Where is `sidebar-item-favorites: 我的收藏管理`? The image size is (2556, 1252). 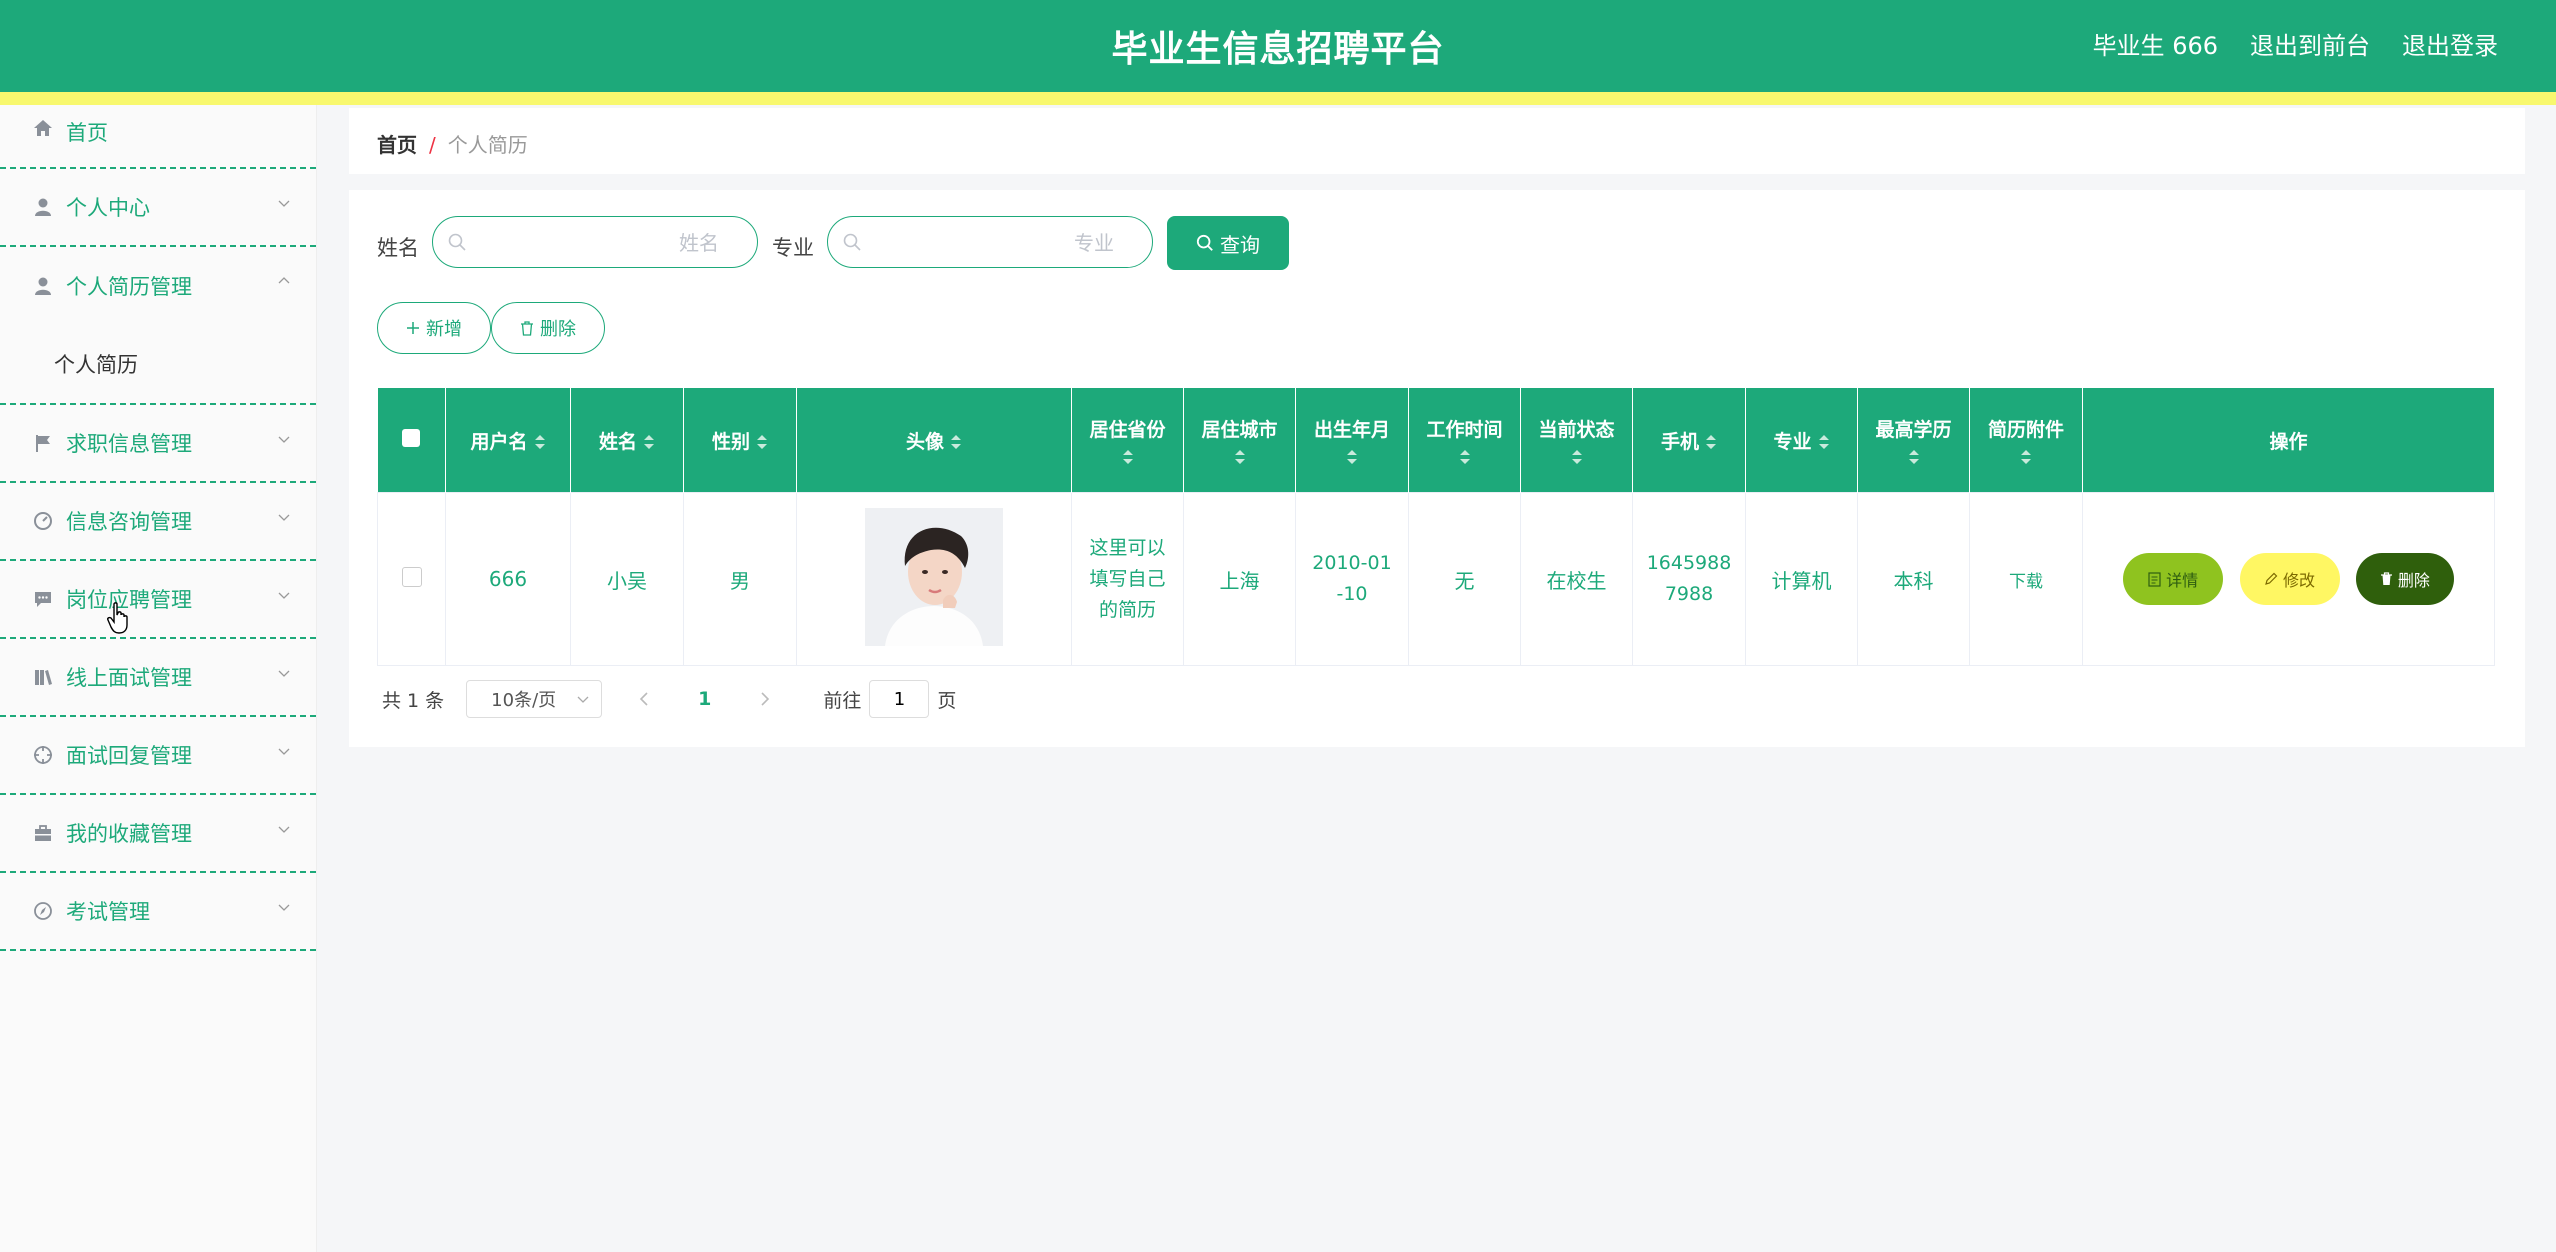 sidebar-item-favorites: 我的收藏管理 is located at coordinates (158, 834).